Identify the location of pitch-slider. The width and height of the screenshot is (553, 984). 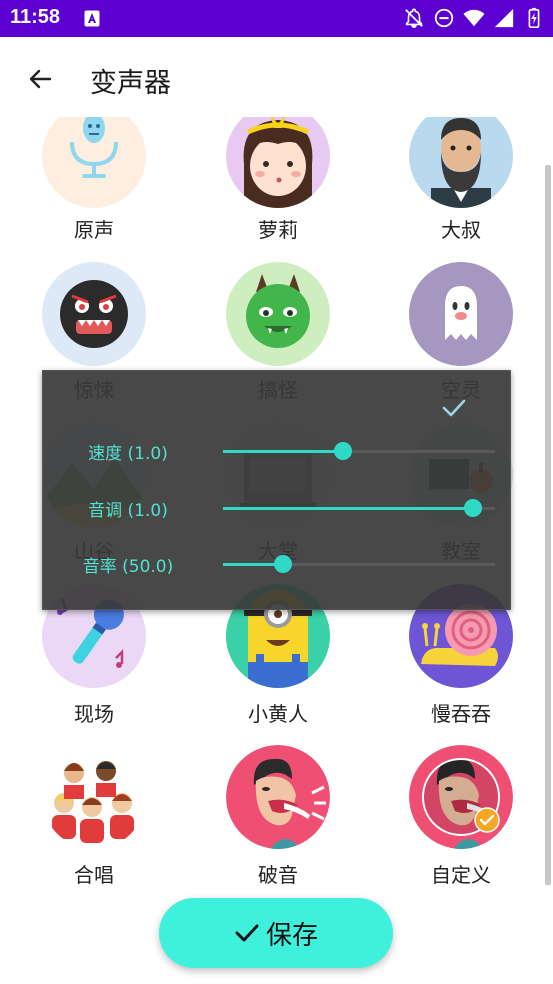
(359, 508).